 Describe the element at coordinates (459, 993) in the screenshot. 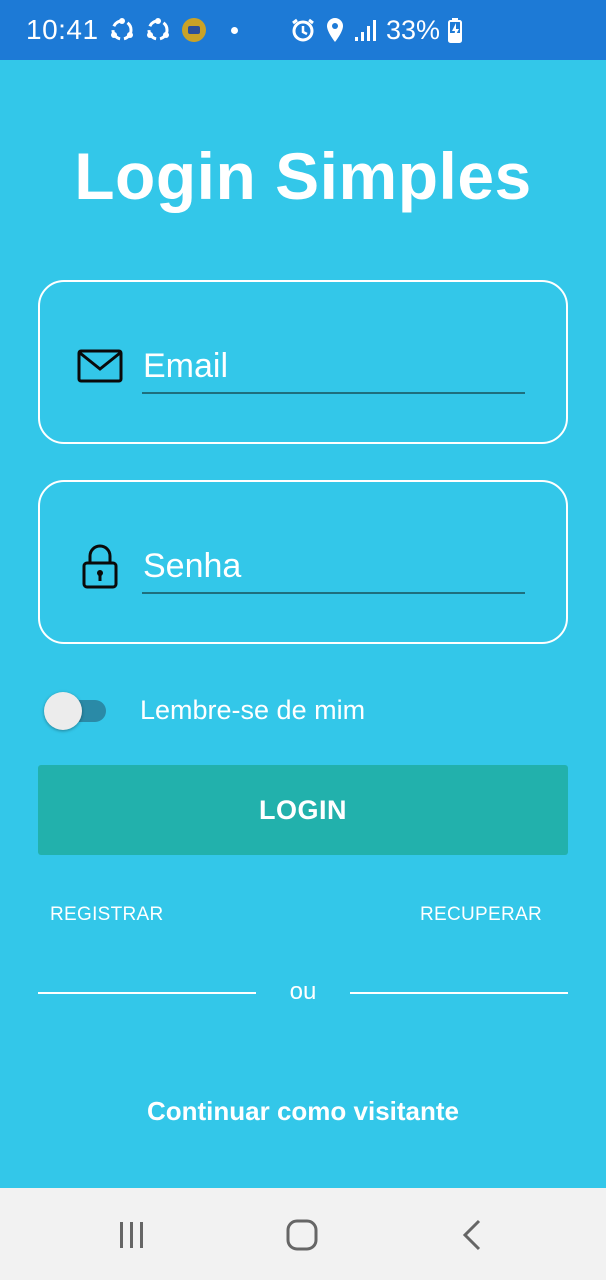

I see `divider-line-right` at that location.